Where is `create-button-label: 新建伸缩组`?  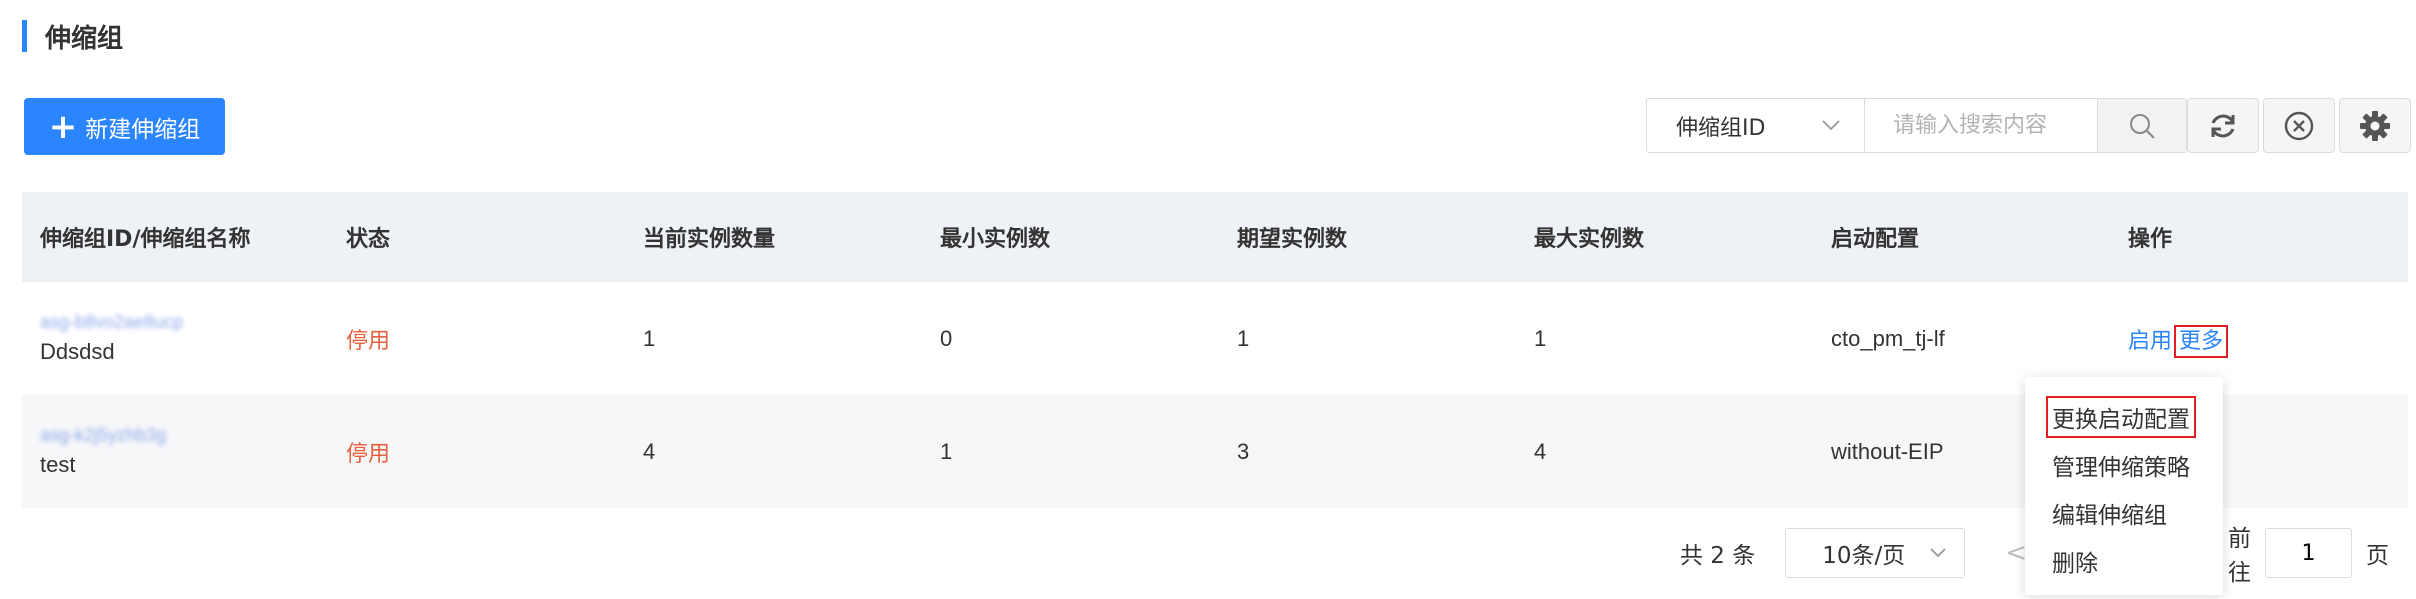
create-button-label: 新建伸缩组 is located at coordinates (143, 129).